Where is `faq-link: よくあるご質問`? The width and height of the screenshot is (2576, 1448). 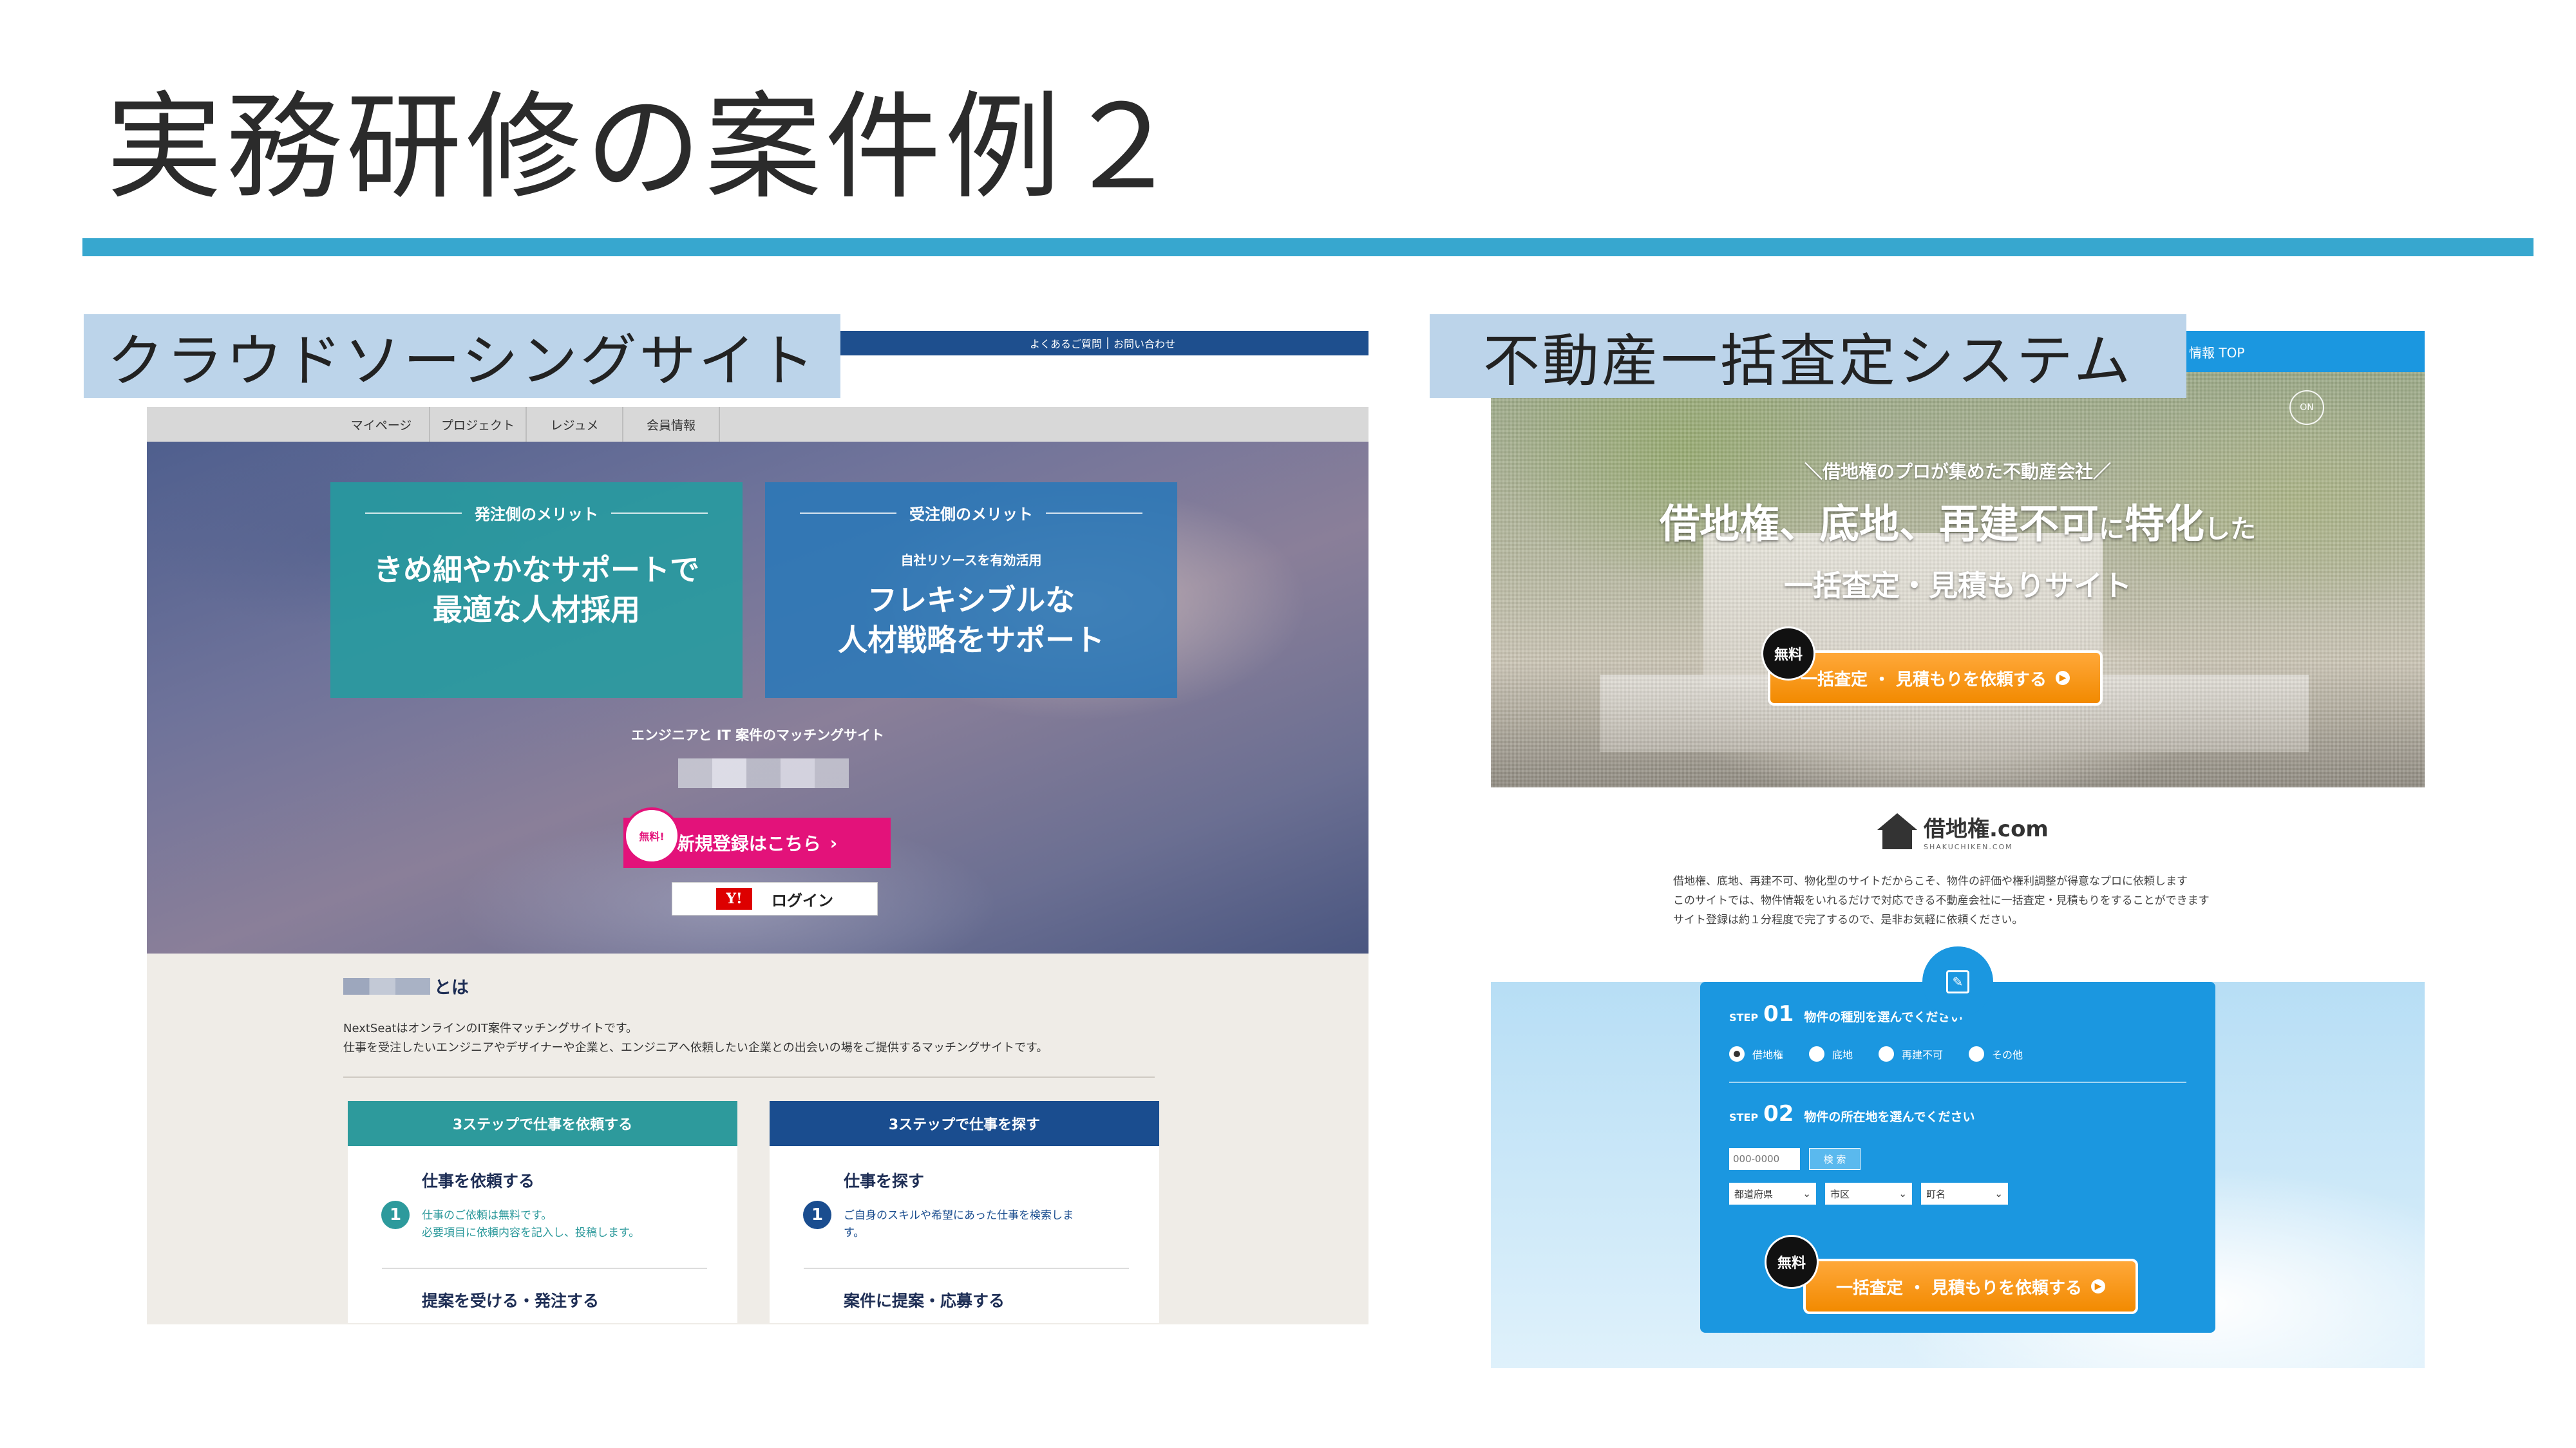
faq-link: よくあるご質問 is located at coordinates (1066, 343).